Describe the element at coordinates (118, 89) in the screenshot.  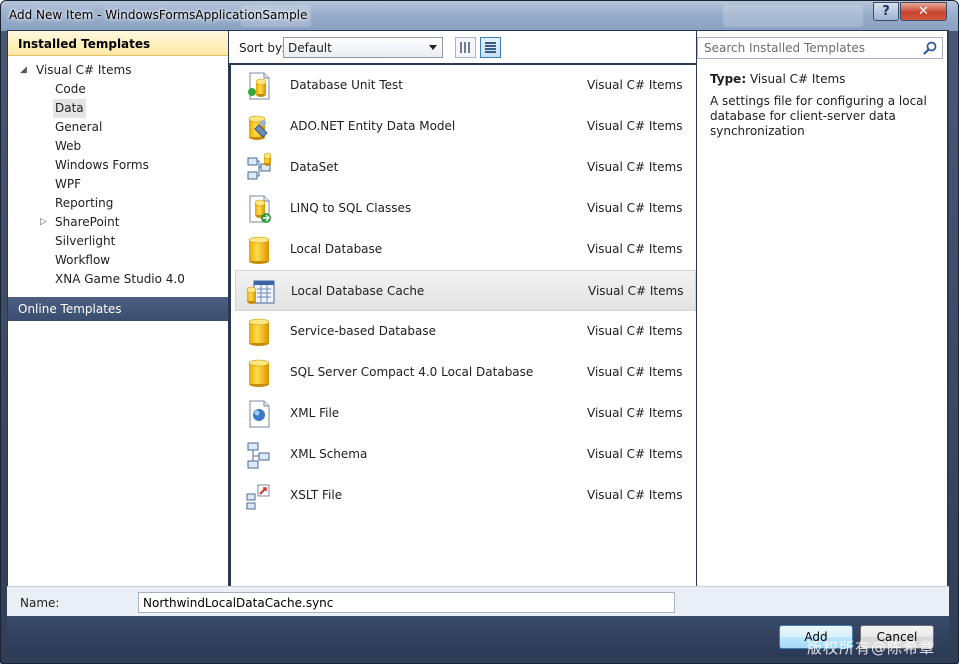
I see `tree-item: Code` at that location.